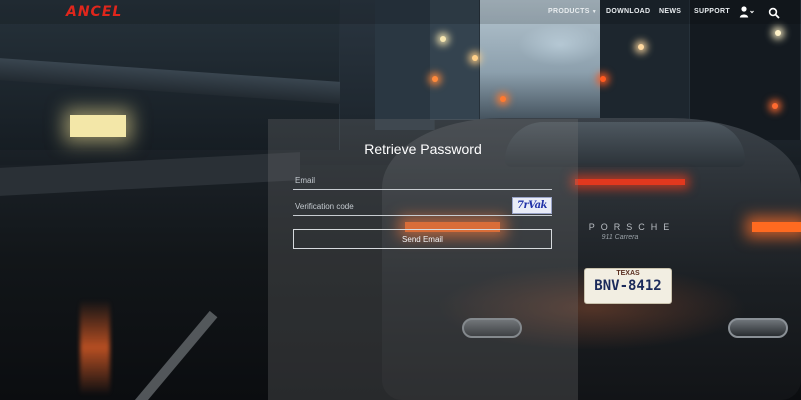  I want to click on user-icon, so click(747, 12).